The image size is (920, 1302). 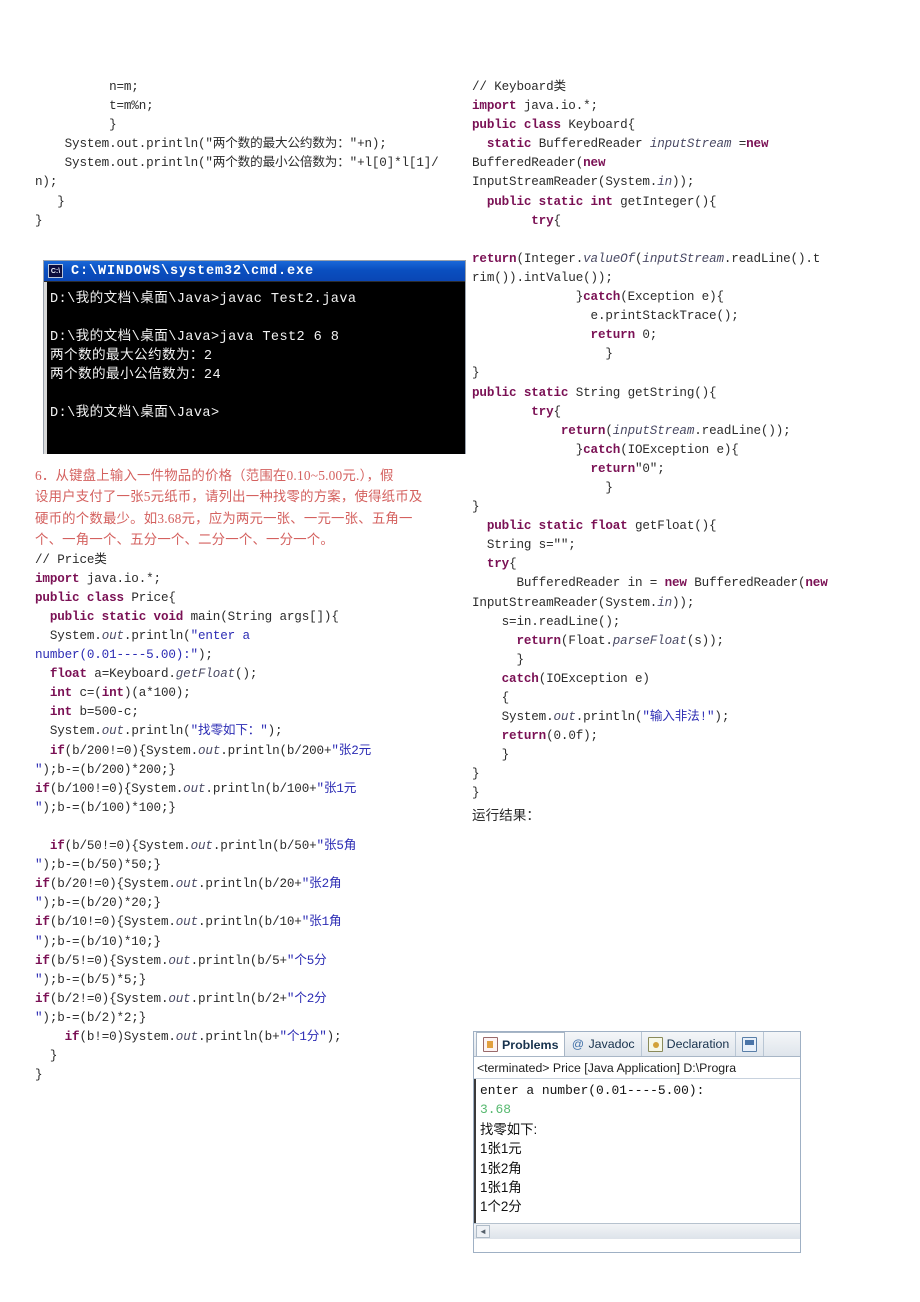 What do you see at coordinates (61, 578) in the screenshot?
I see `code-token: import` at bounding box center [61, 578].